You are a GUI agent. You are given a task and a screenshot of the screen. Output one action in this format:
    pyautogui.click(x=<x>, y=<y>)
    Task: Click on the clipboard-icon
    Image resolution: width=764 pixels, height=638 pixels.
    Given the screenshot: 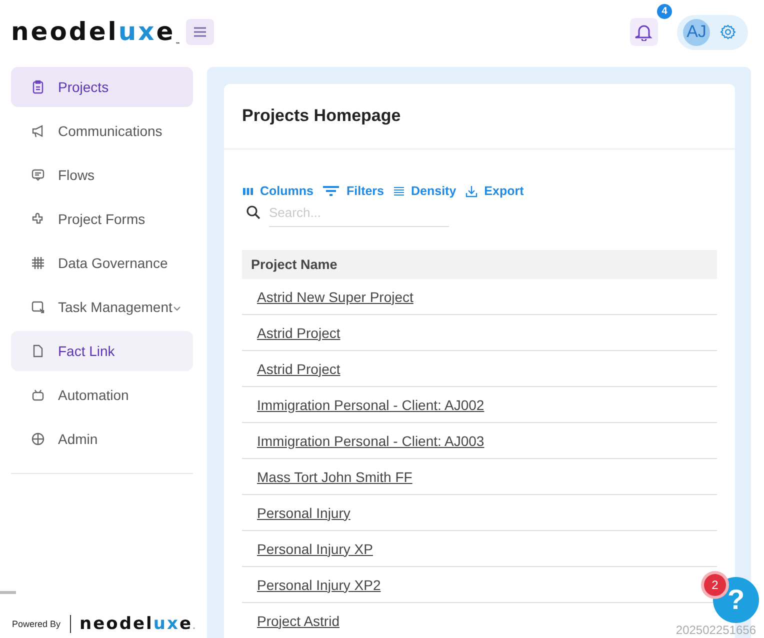 What is the action you would take?
    pyautogui.click(x=38, y=87)
    